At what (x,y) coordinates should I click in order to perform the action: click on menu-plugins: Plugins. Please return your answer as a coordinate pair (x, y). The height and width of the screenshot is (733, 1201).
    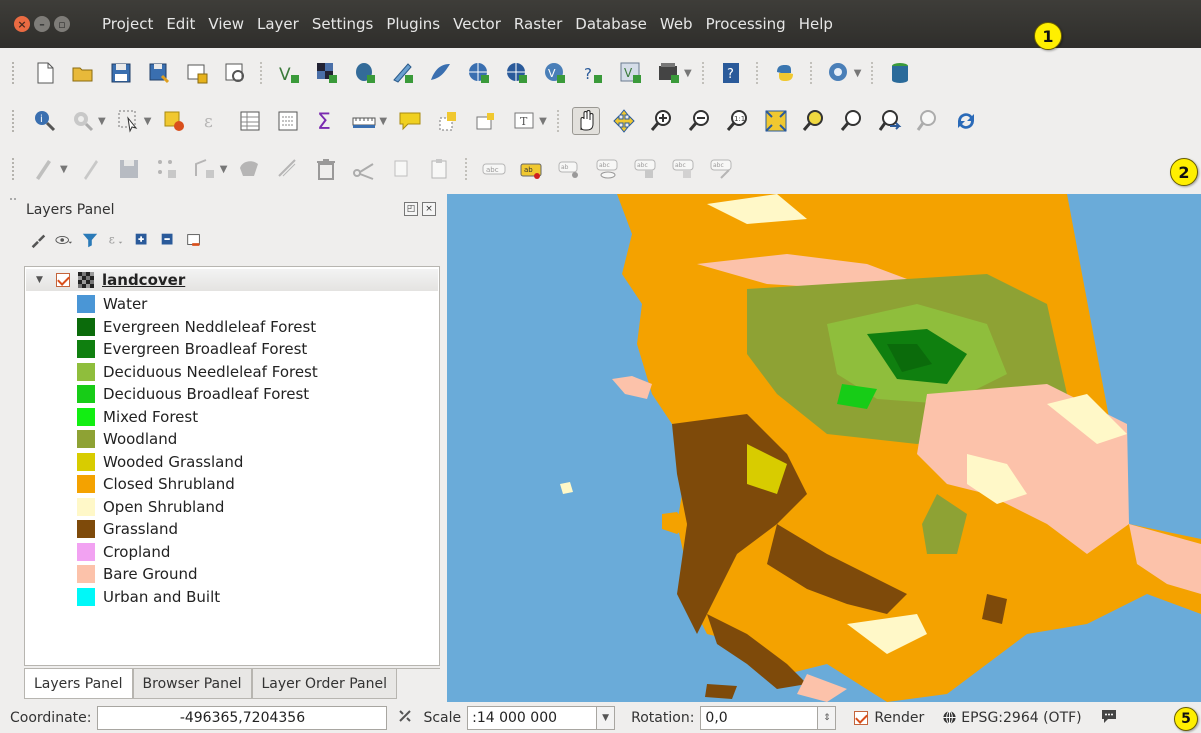
    Looking at the image, I should click on (413, 24).